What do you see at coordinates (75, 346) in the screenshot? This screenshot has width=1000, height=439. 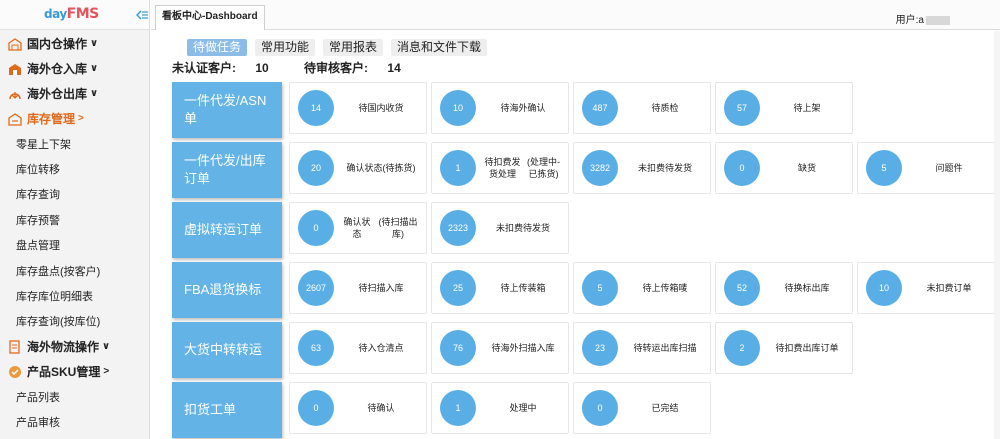 I see `menu-group-overseas-logistics: 海外物流操作 ∨` at bounding box center [75, 346].